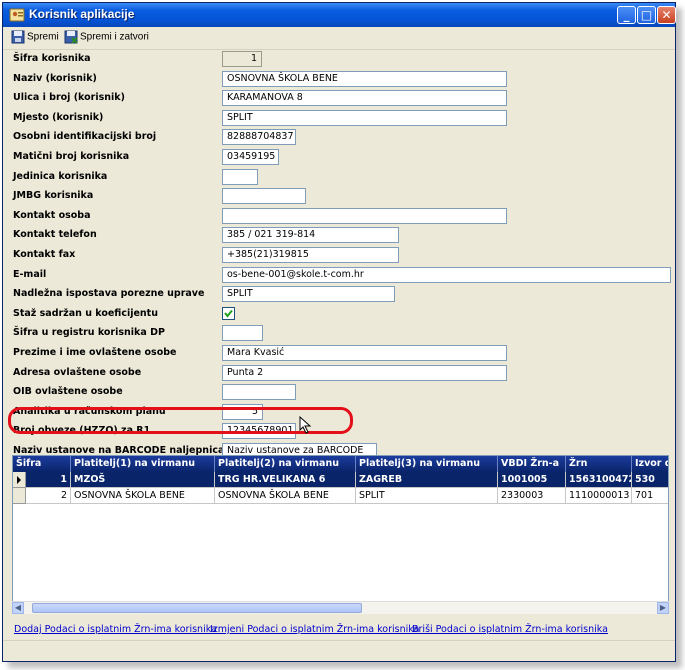 This screenshot has width=685, height=670. I want to click on table-cell: SPLIT, so click(427, 496).